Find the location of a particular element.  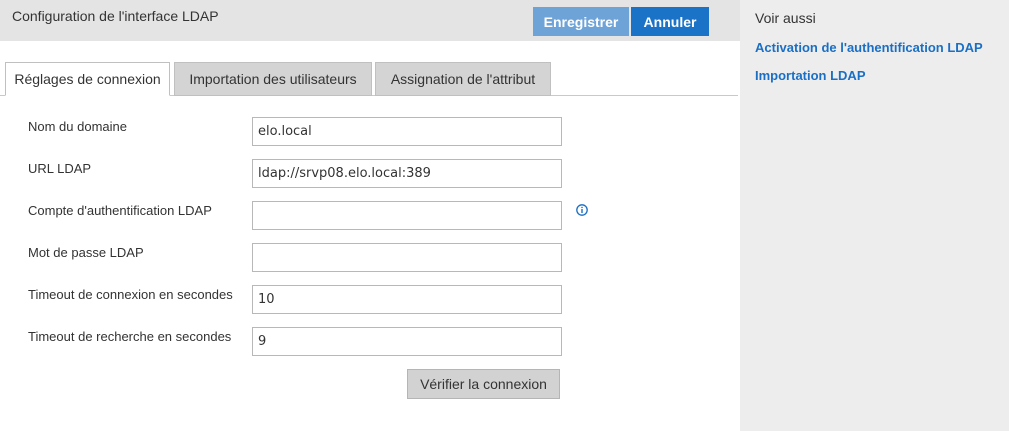

search-timeout-input is located at coordinates (407, 341).